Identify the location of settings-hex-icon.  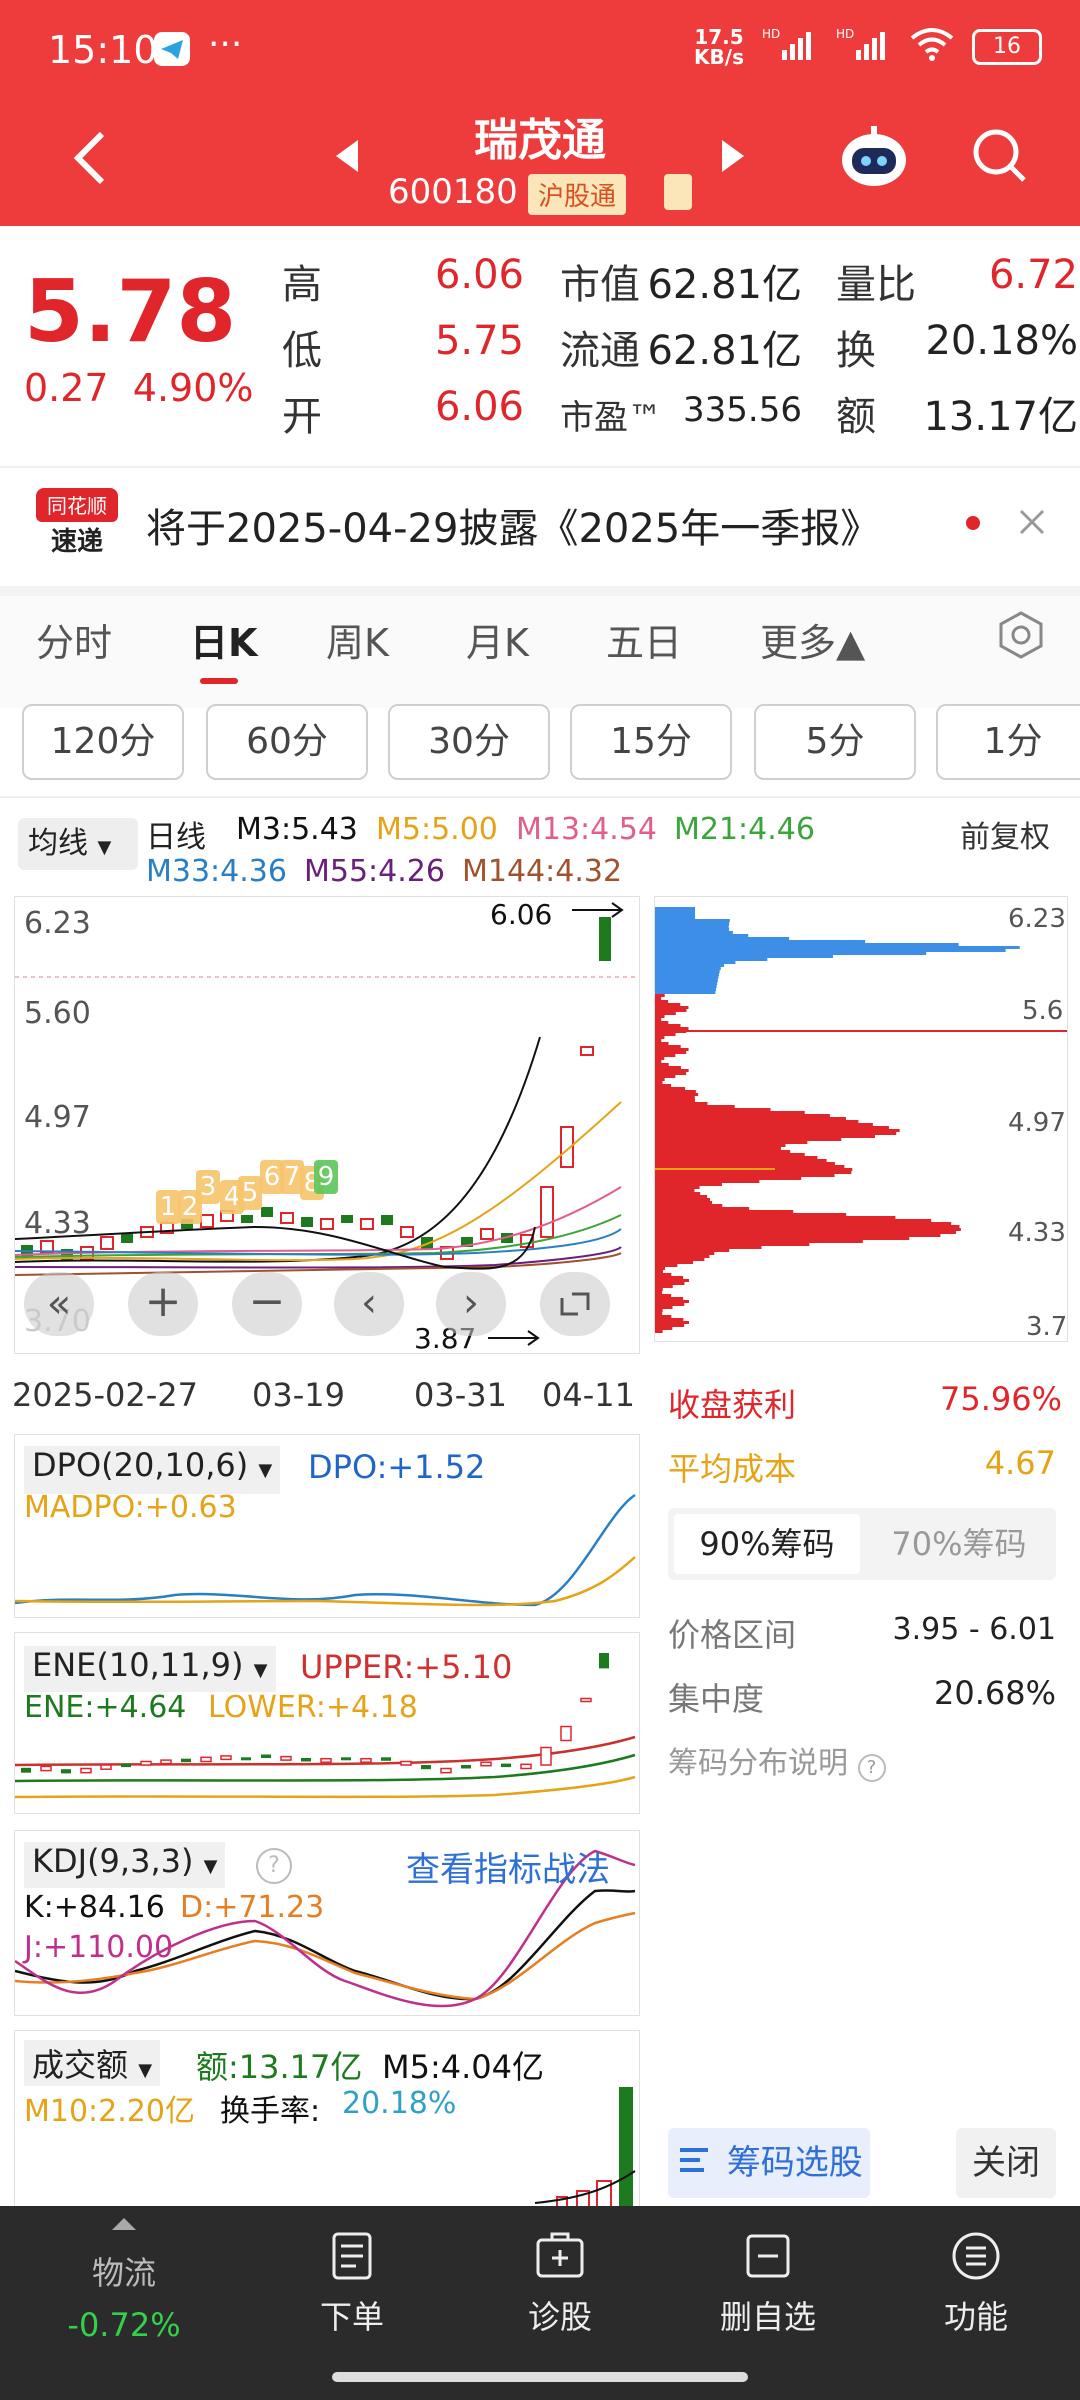
(1021, 637).